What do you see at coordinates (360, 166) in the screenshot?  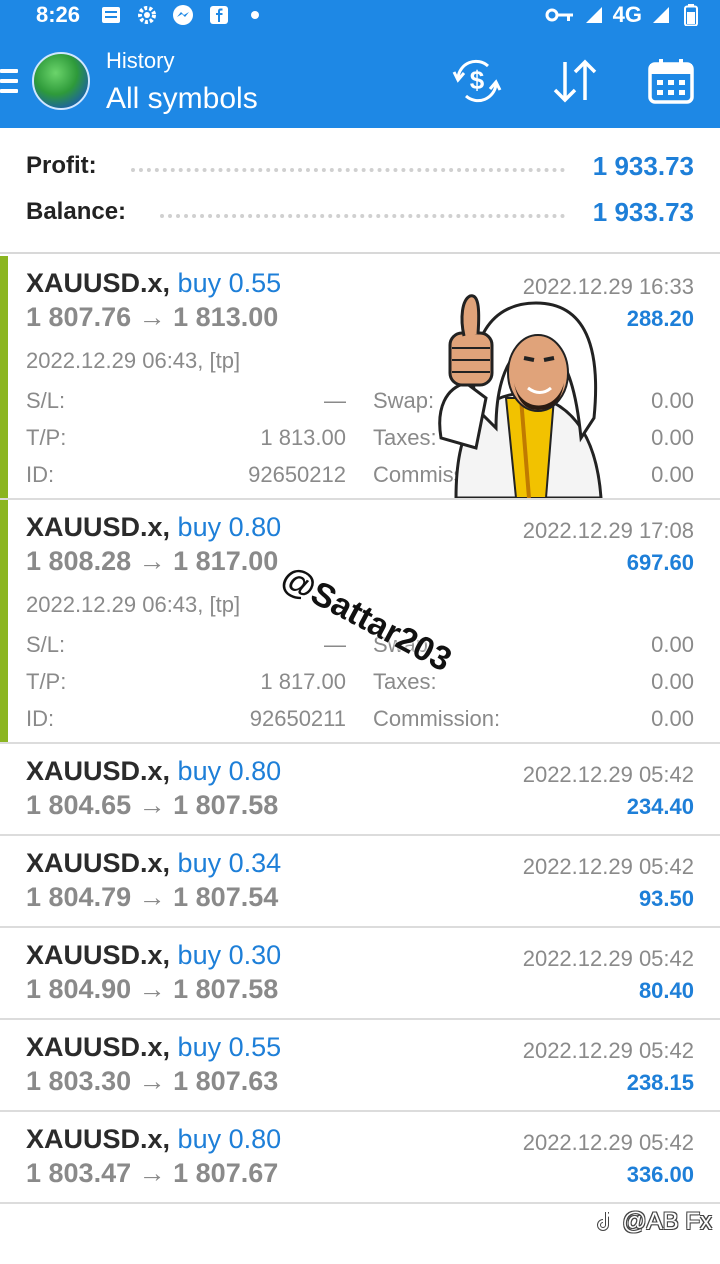 I see `profit-row: Profit: 1 933.73` at bounding box center [360, 166].